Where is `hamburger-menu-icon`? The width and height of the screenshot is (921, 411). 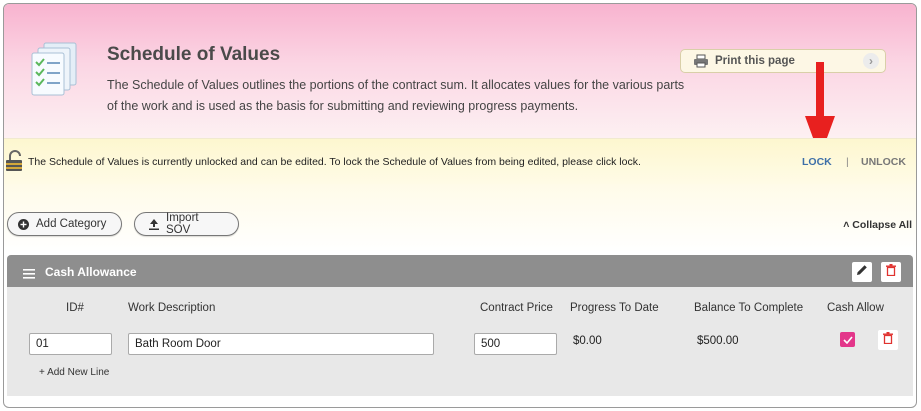
hamburger-menu-icon is located at coordinates (29, 275).